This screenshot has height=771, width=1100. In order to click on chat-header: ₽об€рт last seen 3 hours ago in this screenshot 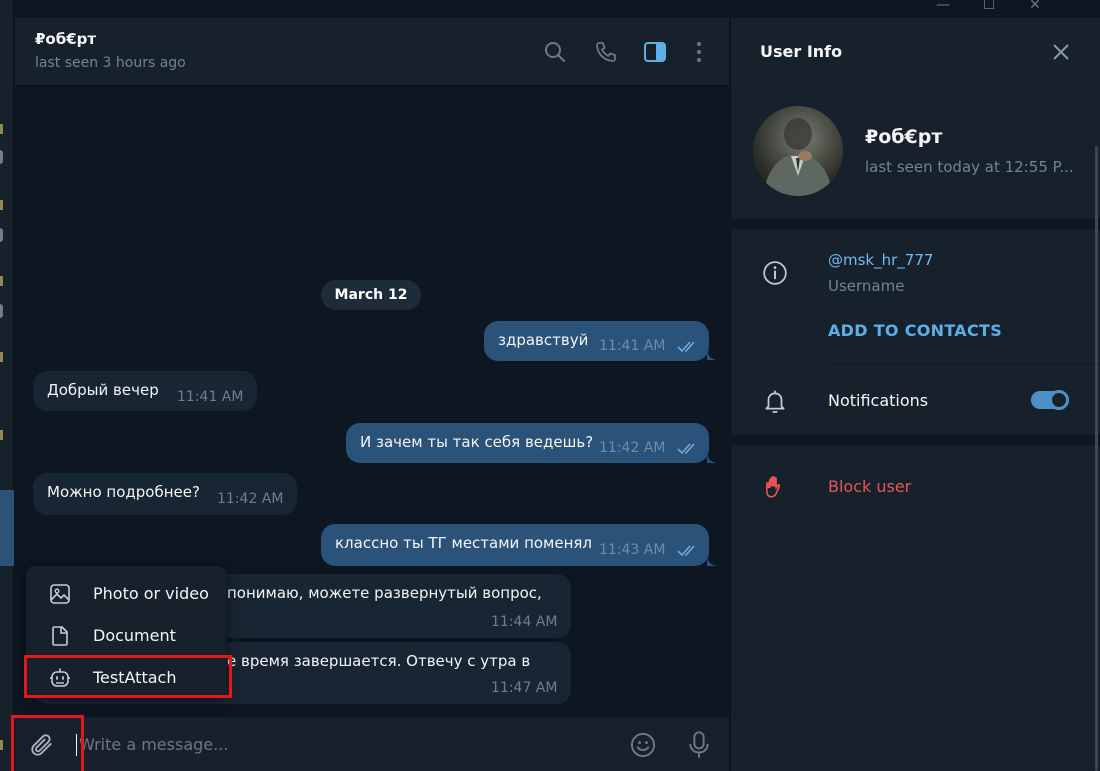, I will do `click(372, 52)`.